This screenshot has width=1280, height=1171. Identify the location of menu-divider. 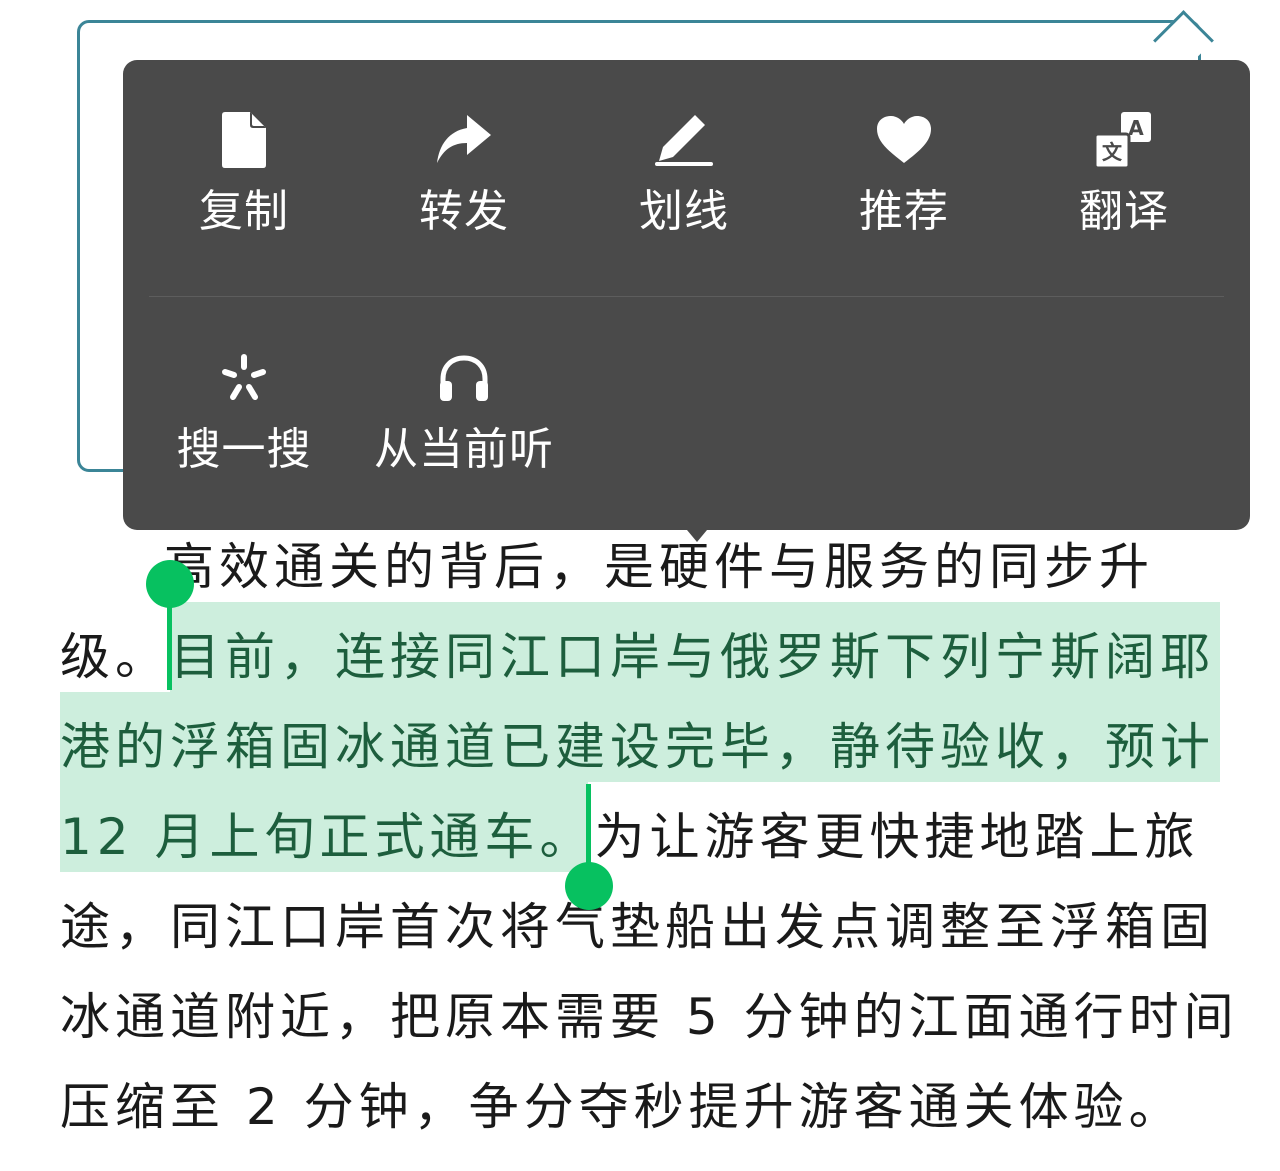
(686, 296).